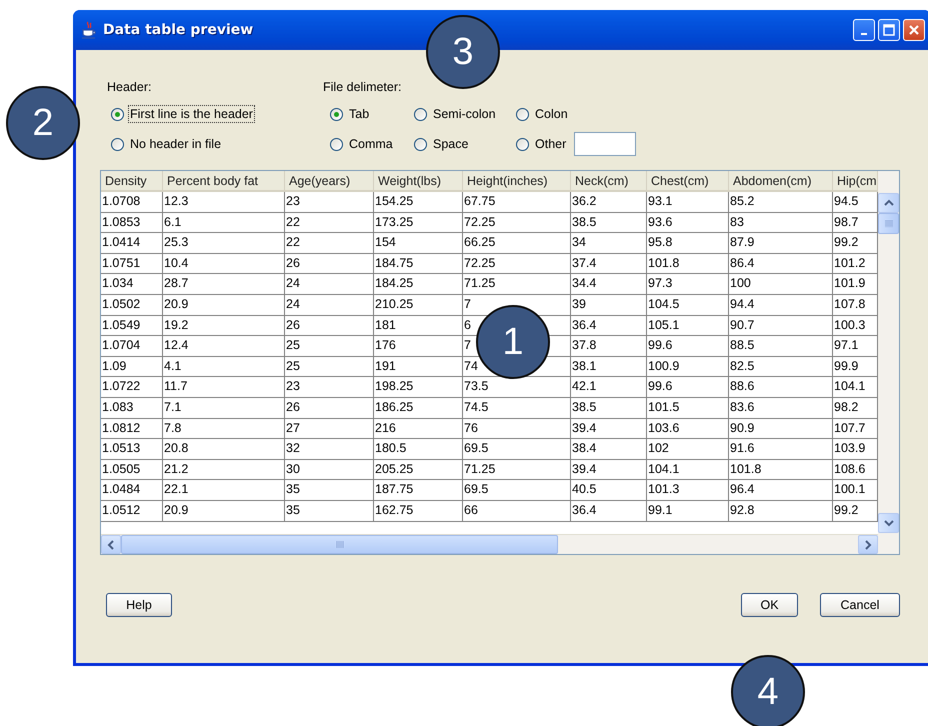  What do you see at coordinates (132, 429) in the screenshot?
I see `table-cell: 1.0812` at bounding box center [132, 429].